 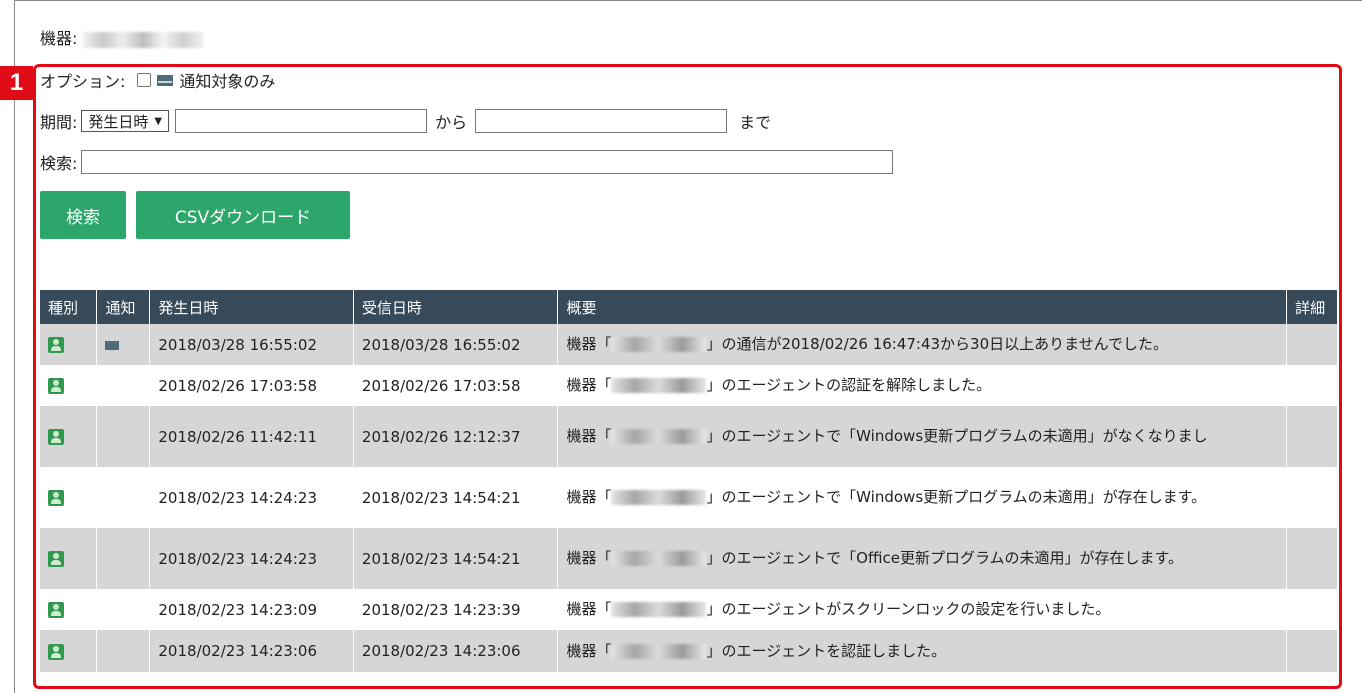 I want to click on device-label: 機器:, so click(x=59, y=38).